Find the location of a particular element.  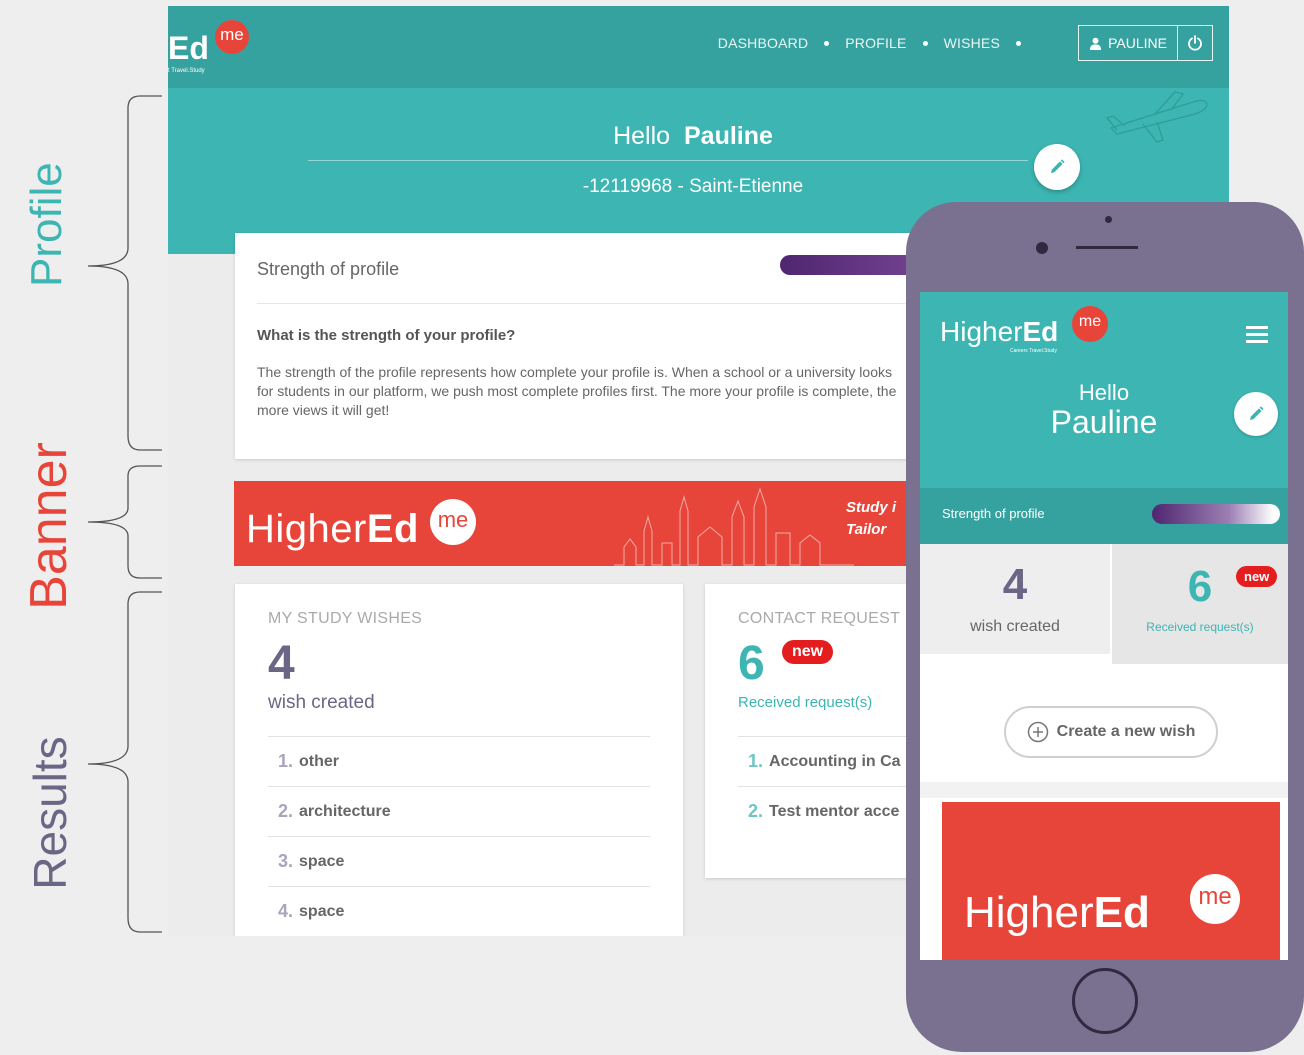

nav-profile: PROFILE is located at coordinates (875, 43).